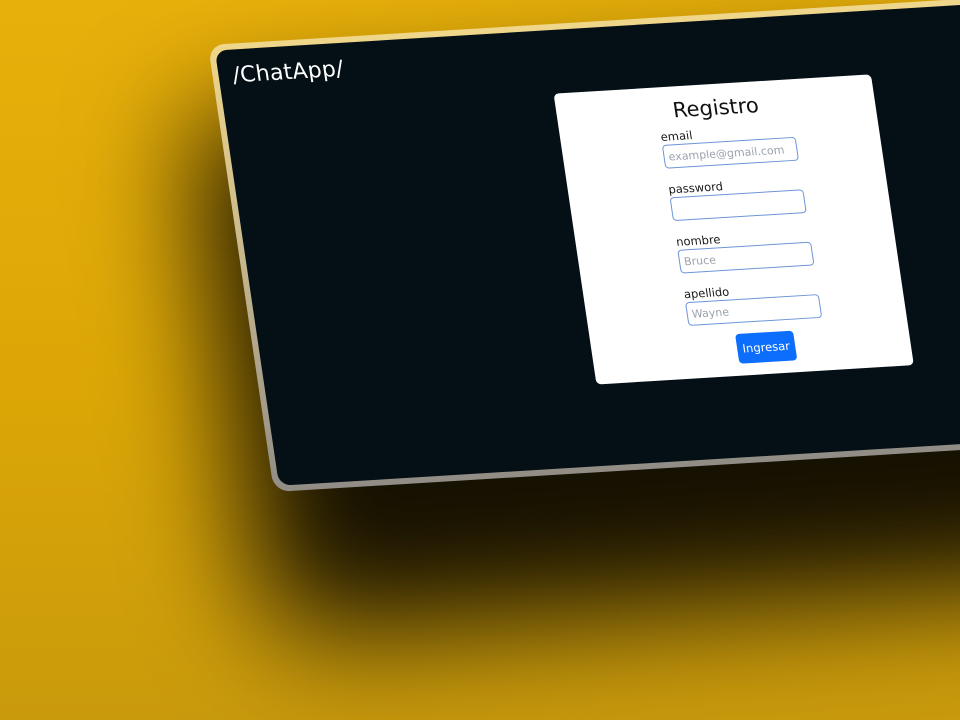 Image resolution: width=960 pixels, height=720 pixels. What do you see at coordinates (730, 145) in the screenshot?
I see `email-field-group: email` at bounding box center [730, 145].